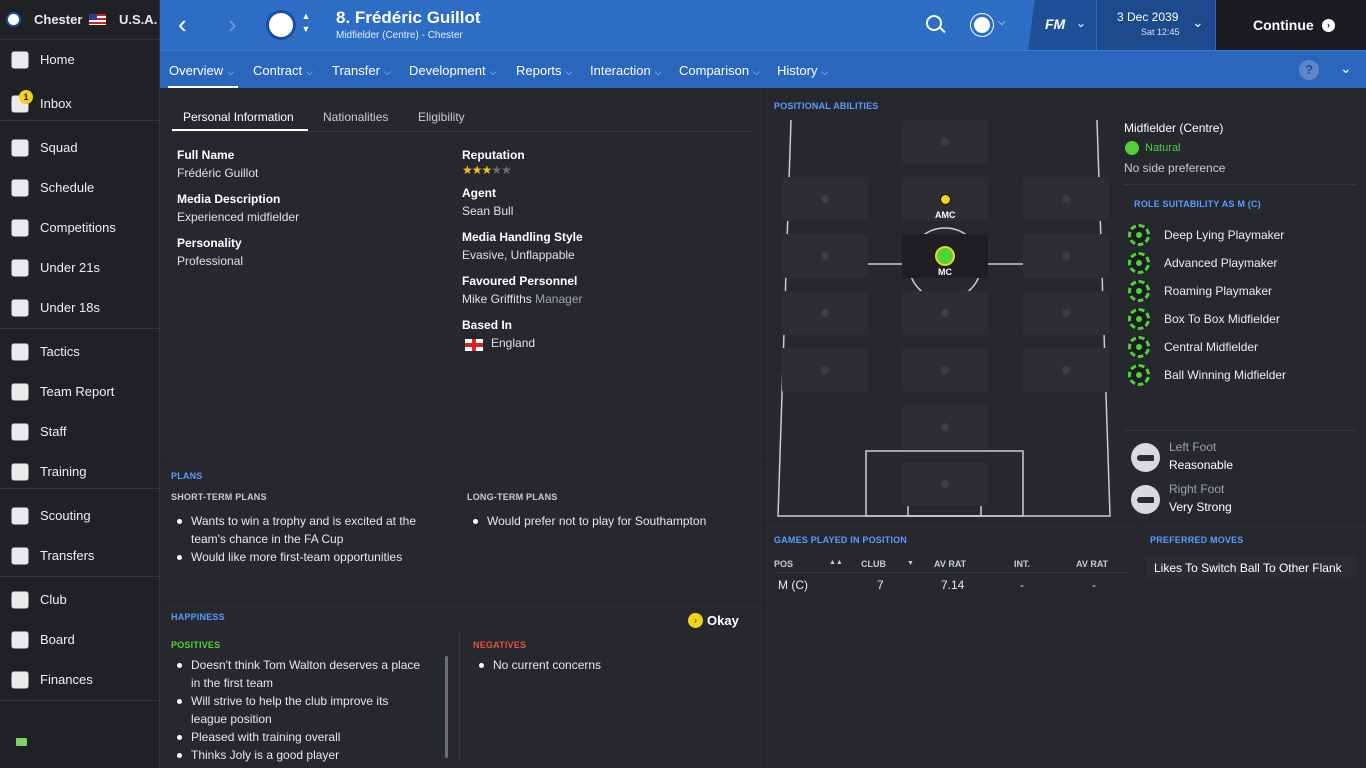 The height and width of the screenshot is (768, 1366). What do you see at coordinates (80, 120) in the screenshot?
I see `sidebar-divider` at bounding box center [80, 120].